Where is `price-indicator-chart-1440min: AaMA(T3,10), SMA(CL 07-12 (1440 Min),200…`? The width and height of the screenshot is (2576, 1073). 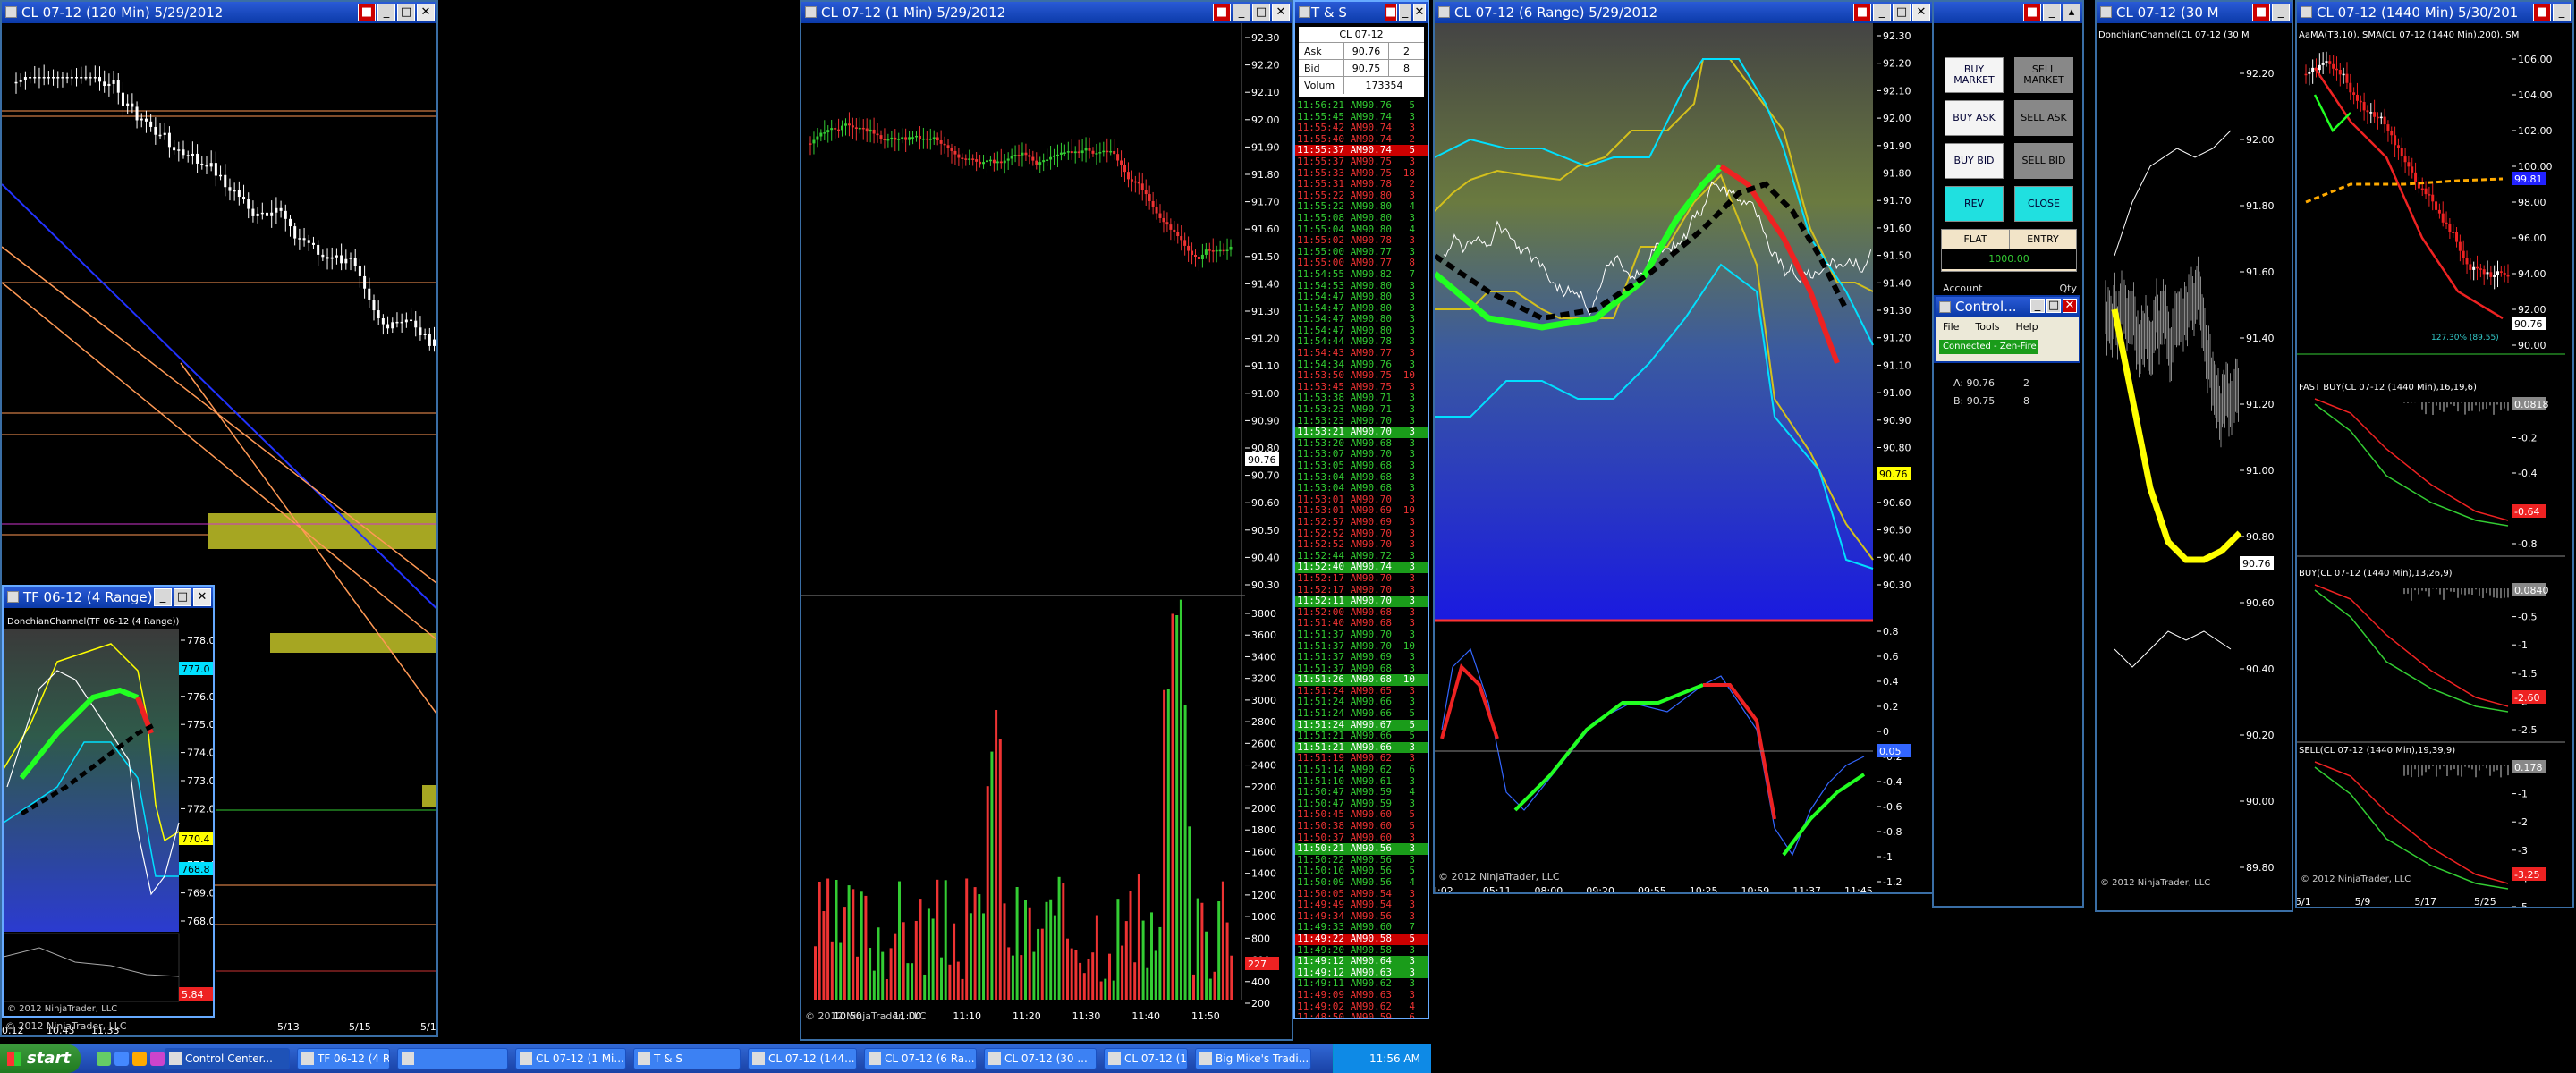 price-indicator-chart-1440min: AaMA(T3,10), SMA(CL 07-12 (1440 Min),200… is located at coordinates (2434, 465).